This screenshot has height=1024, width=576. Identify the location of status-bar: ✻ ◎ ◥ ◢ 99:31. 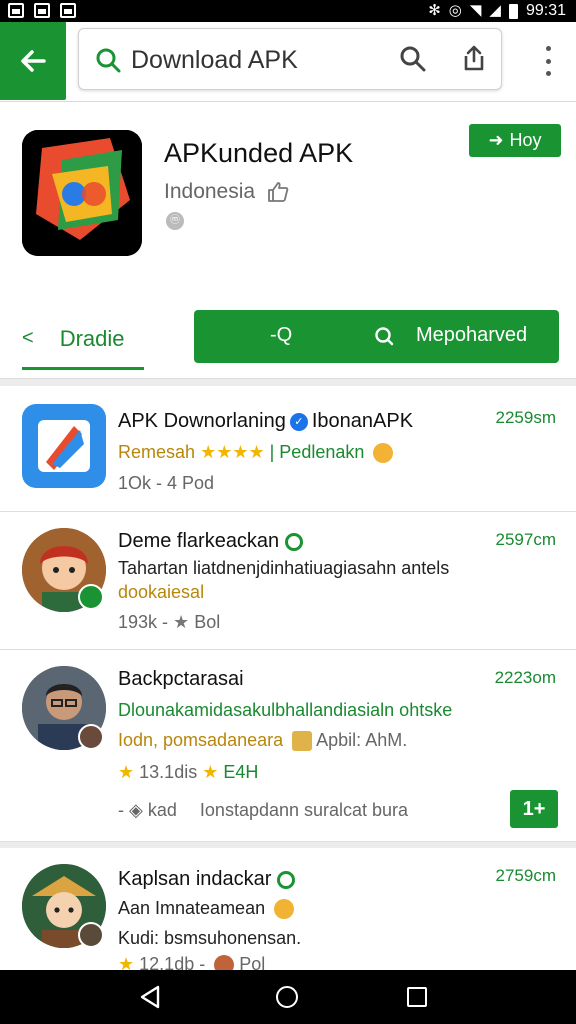
(288, 11).